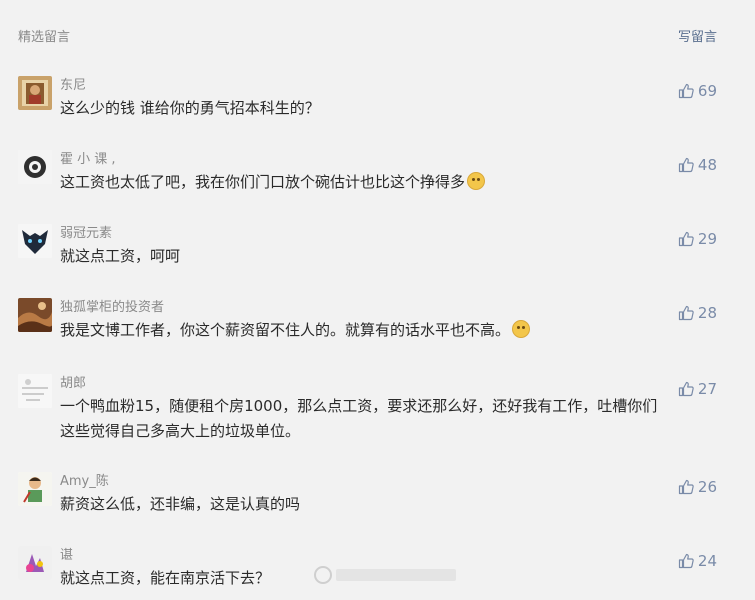  What do you see at coordinates (112, 305) in the screenshot?
I see `comment-nickname: 独孤掌柜的投资者` at bounding box center [112, 305].